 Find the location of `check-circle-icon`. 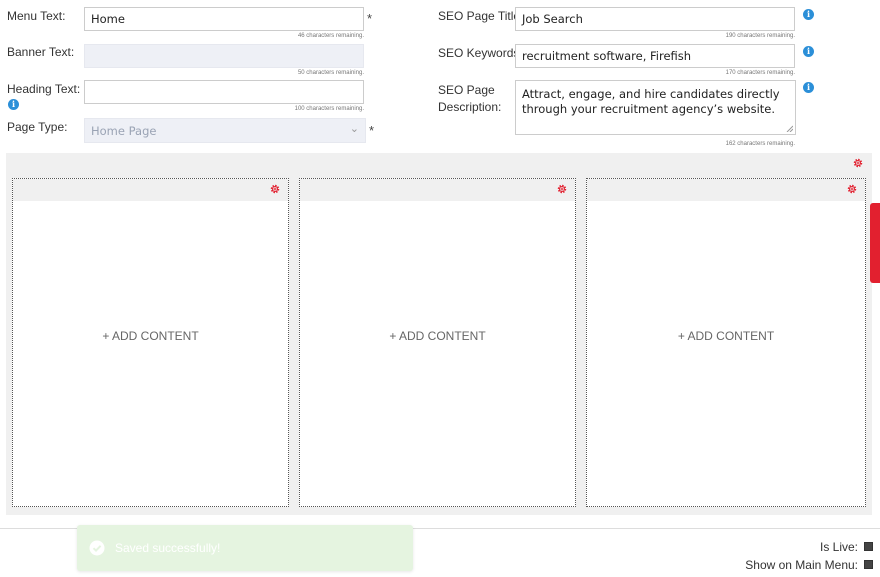

check-circle-icon is located at coordinates (97, 548).